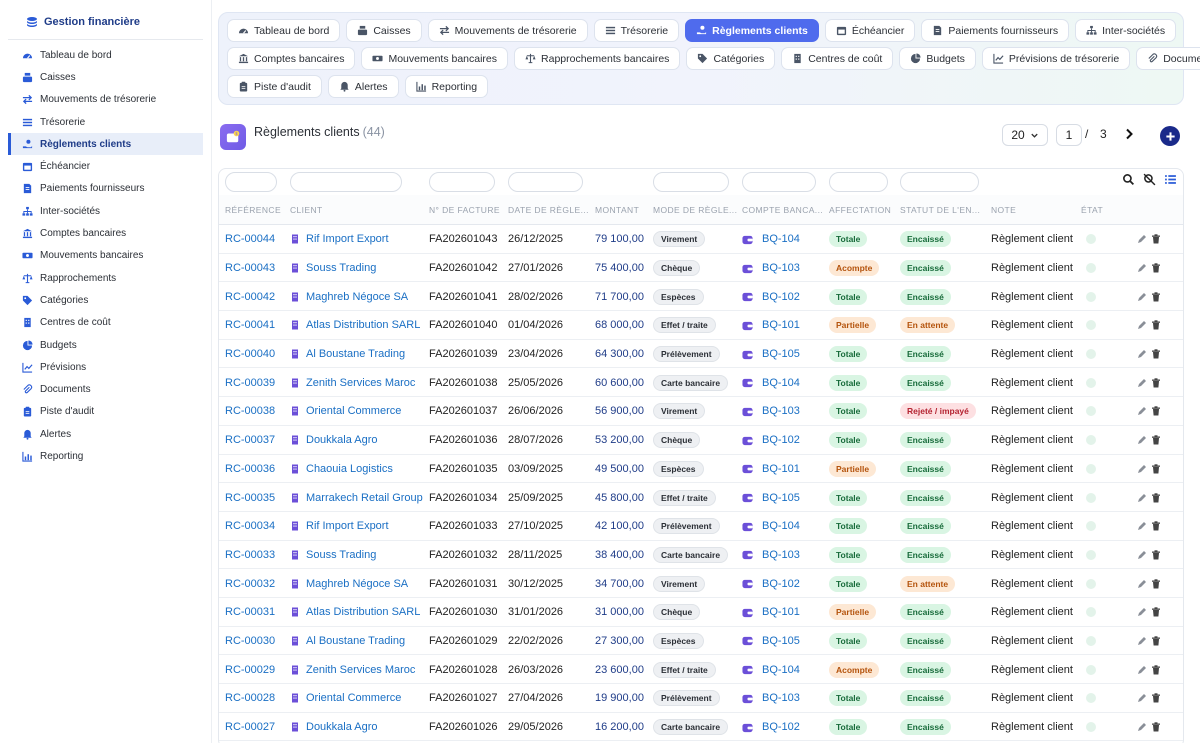  What do you see at coordinates (355, 210) in the screenshot?
I see `column-header: CLIENT` at bounding box center [355, 210].